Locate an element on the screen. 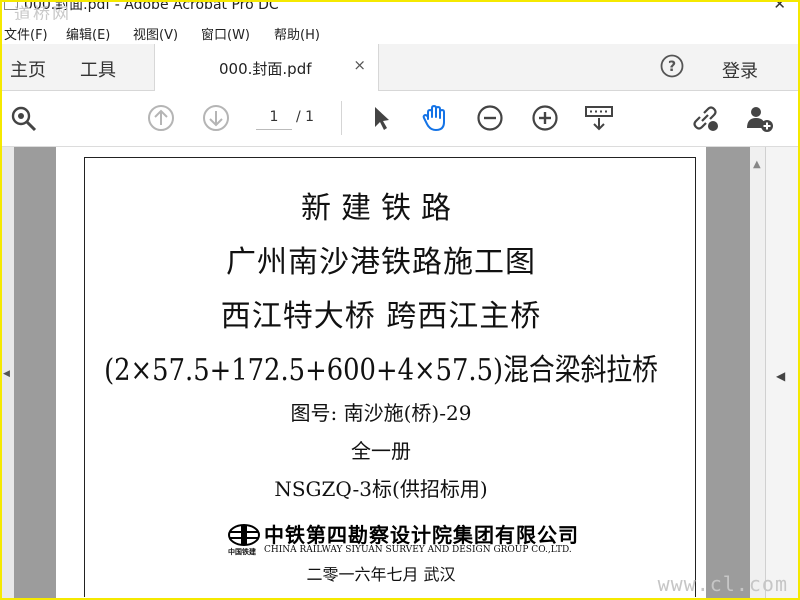 This screenshot has width=800, height=600. window-close-icon: ✕ is located at coordinates (779, 6).